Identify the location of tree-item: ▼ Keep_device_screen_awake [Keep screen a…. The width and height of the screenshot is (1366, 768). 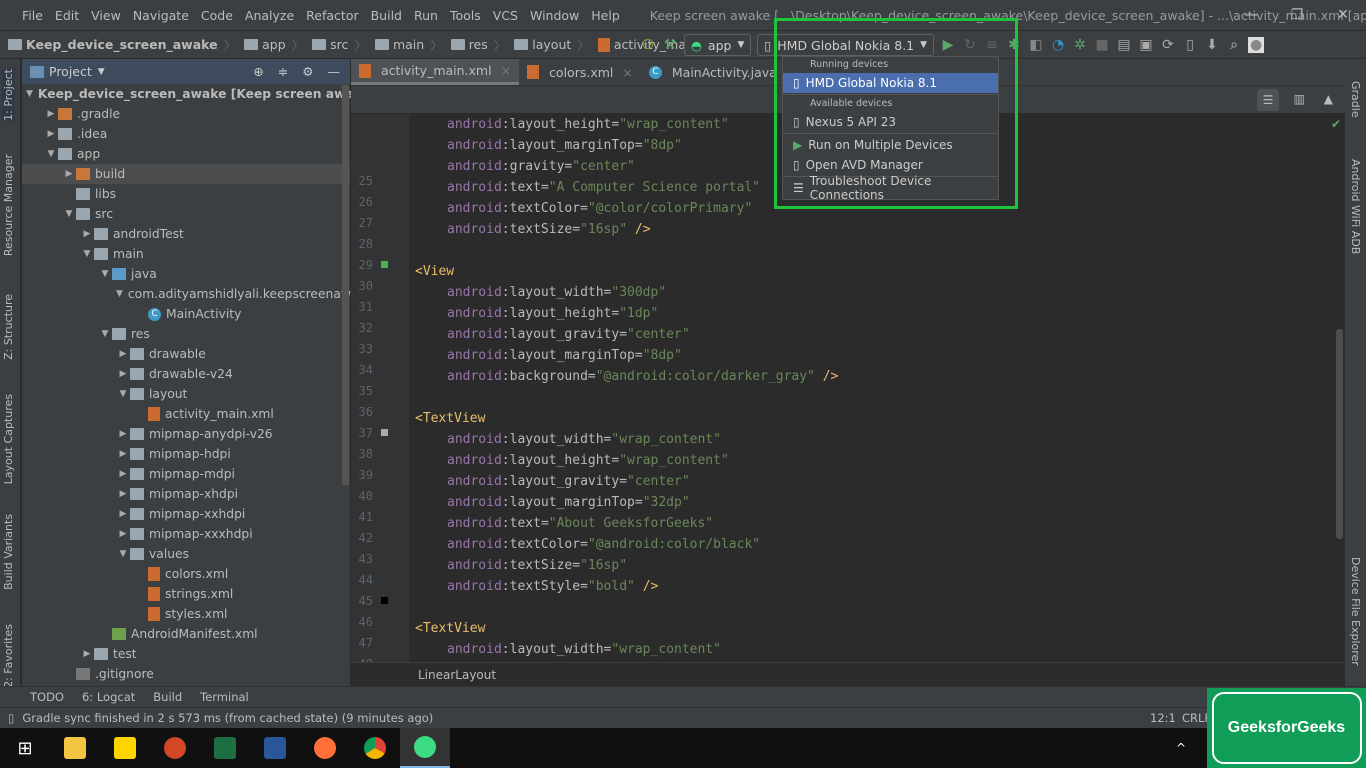
(214, 94).